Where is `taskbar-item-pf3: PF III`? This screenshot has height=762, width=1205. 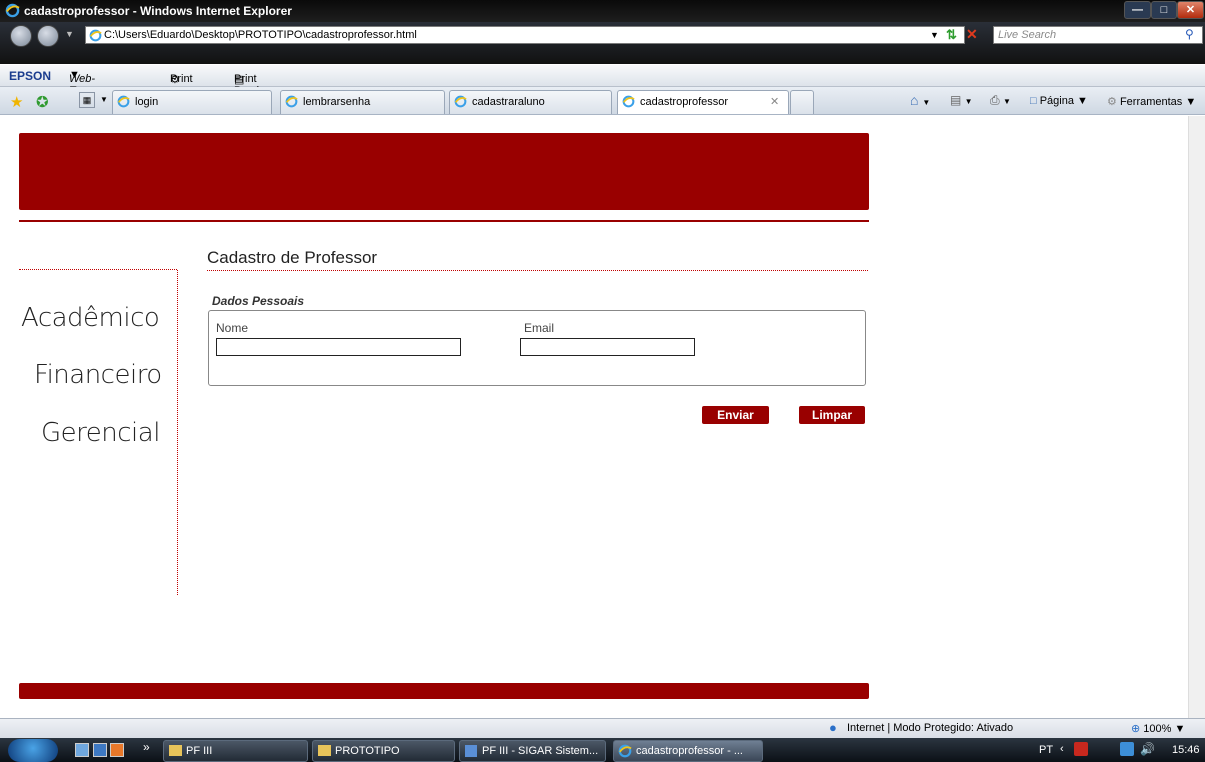 taskbar-item-pf3: PF III is located at coordinates (235, 751).